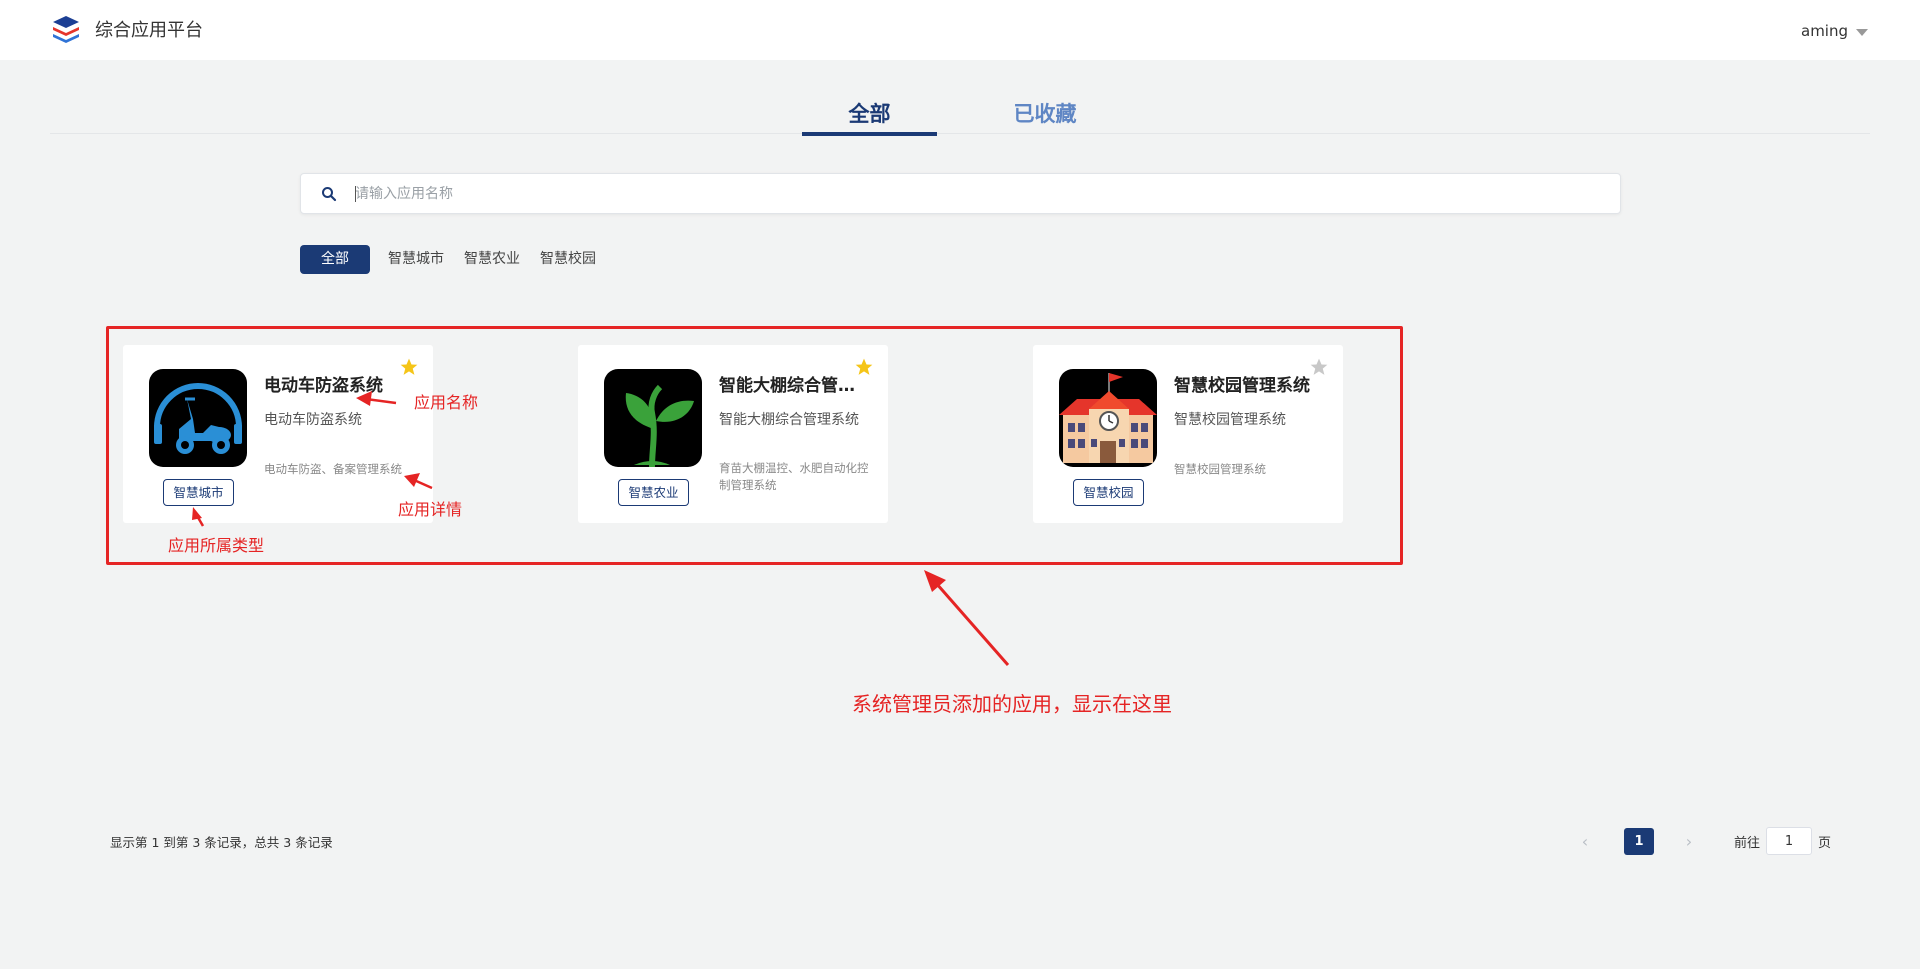 The height and width of the screenshot is (969, 1920). Describe the element at coordinates (221, 842) in the screenshot. I see `records-summary: 显示第 1 到第 3 条记录，总共 3 条记录` at that location.